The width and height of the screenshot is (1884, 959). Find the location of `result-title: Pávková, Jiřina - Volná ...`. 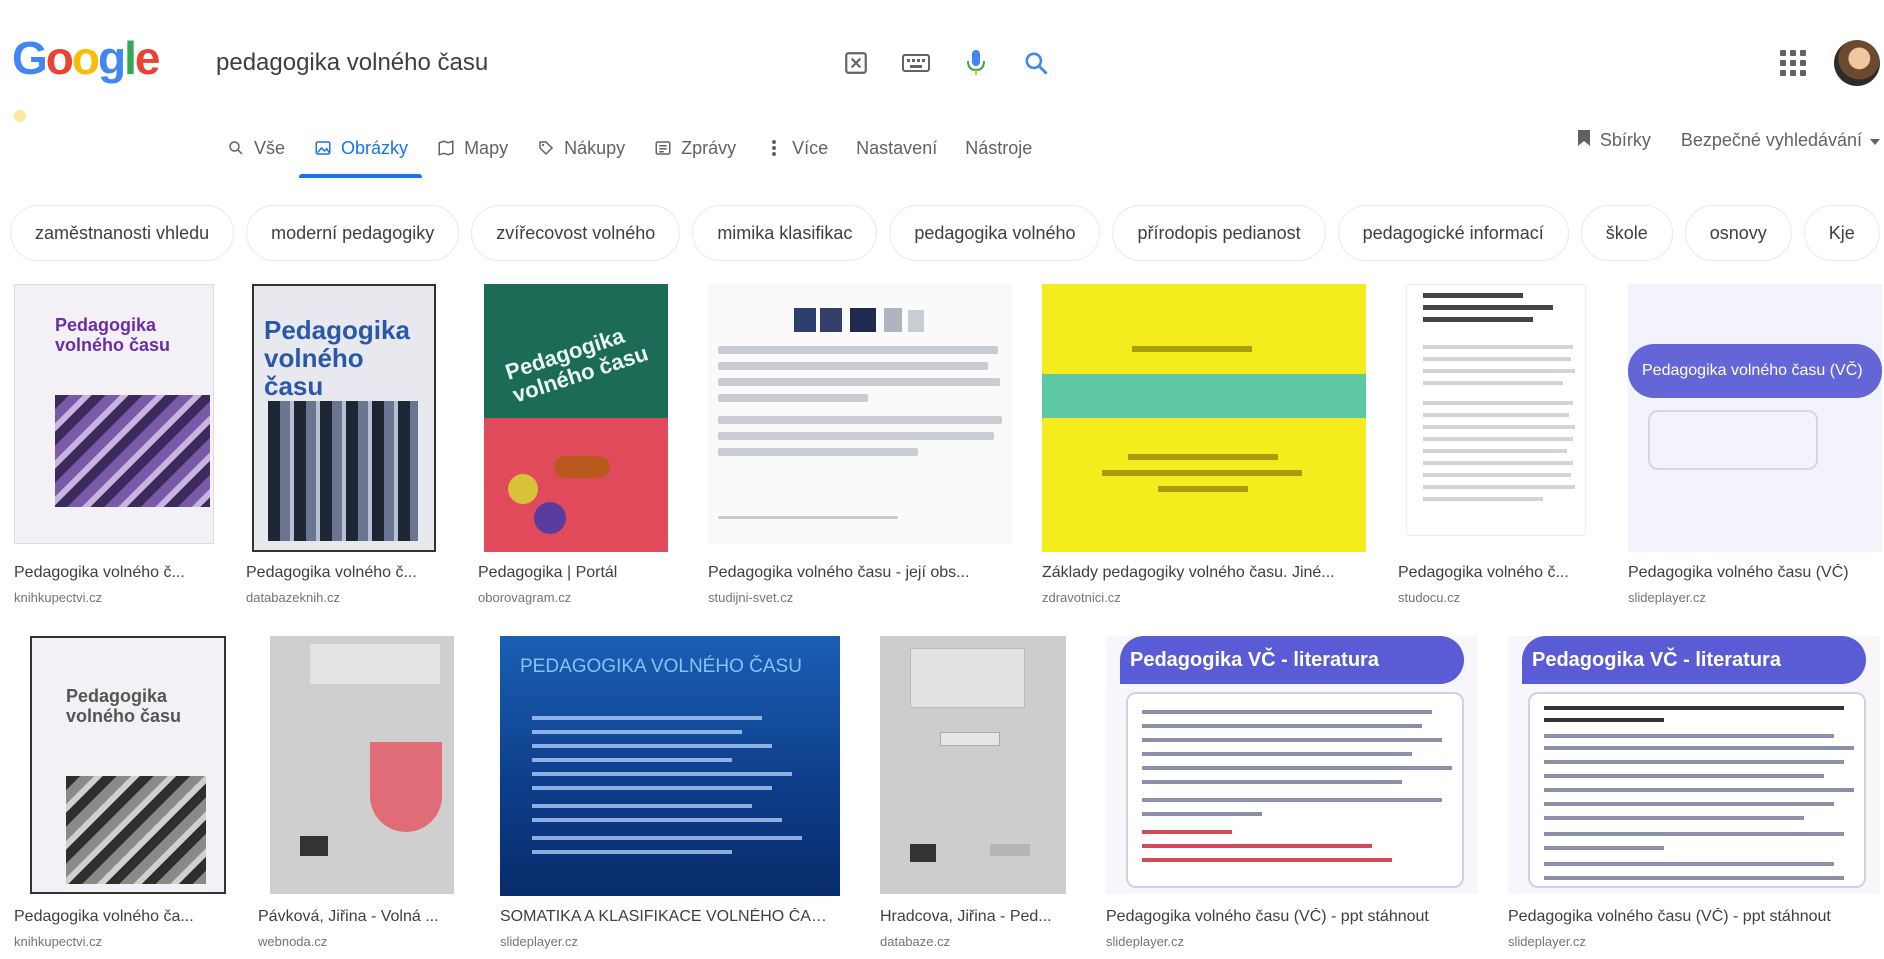

result-title: Pávková, Jiřina - Volná ... is located at coordinates (356, 917).